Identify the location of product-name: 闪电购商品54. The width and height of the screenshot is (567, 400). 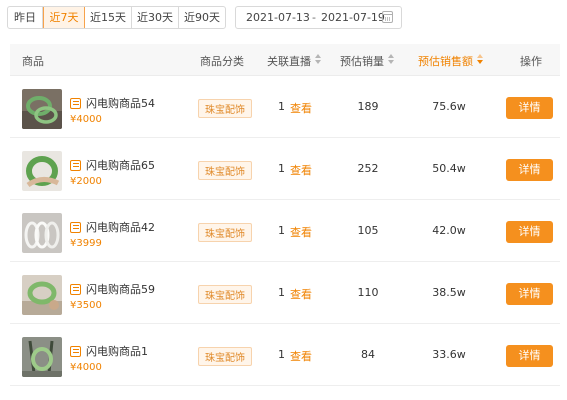
(120, 103).